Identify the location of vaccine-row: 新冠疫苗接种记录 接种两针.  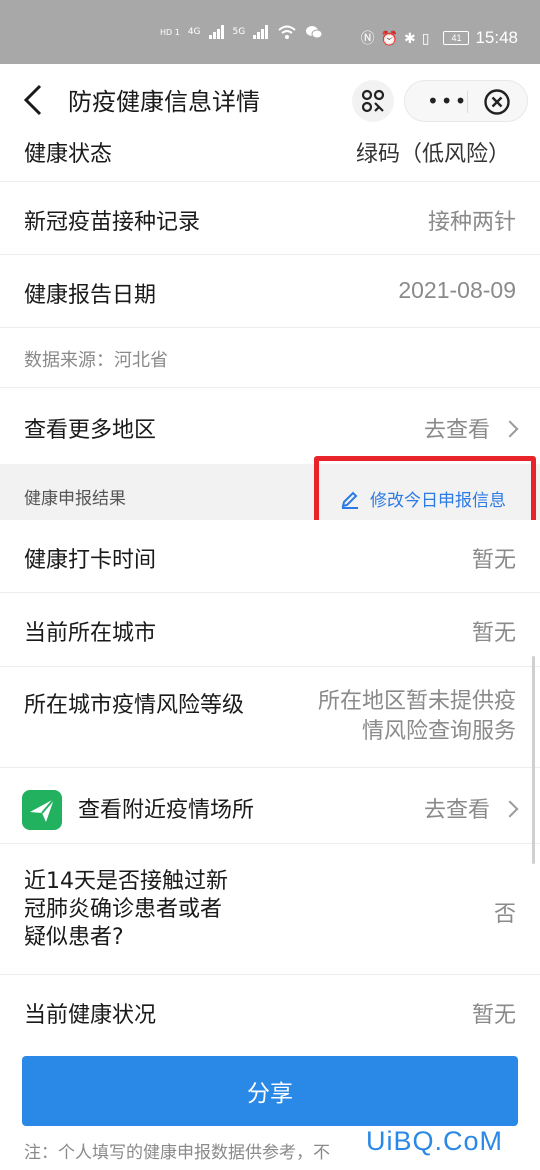
(270, 218).